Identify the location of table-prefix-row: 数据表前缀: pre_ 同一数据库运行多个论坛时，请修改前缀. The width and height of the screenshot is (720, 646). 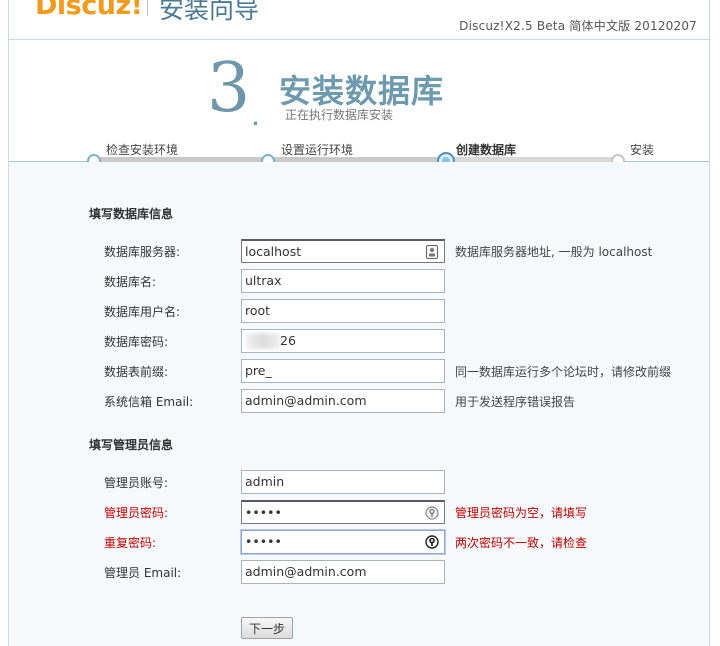
(359, 371).